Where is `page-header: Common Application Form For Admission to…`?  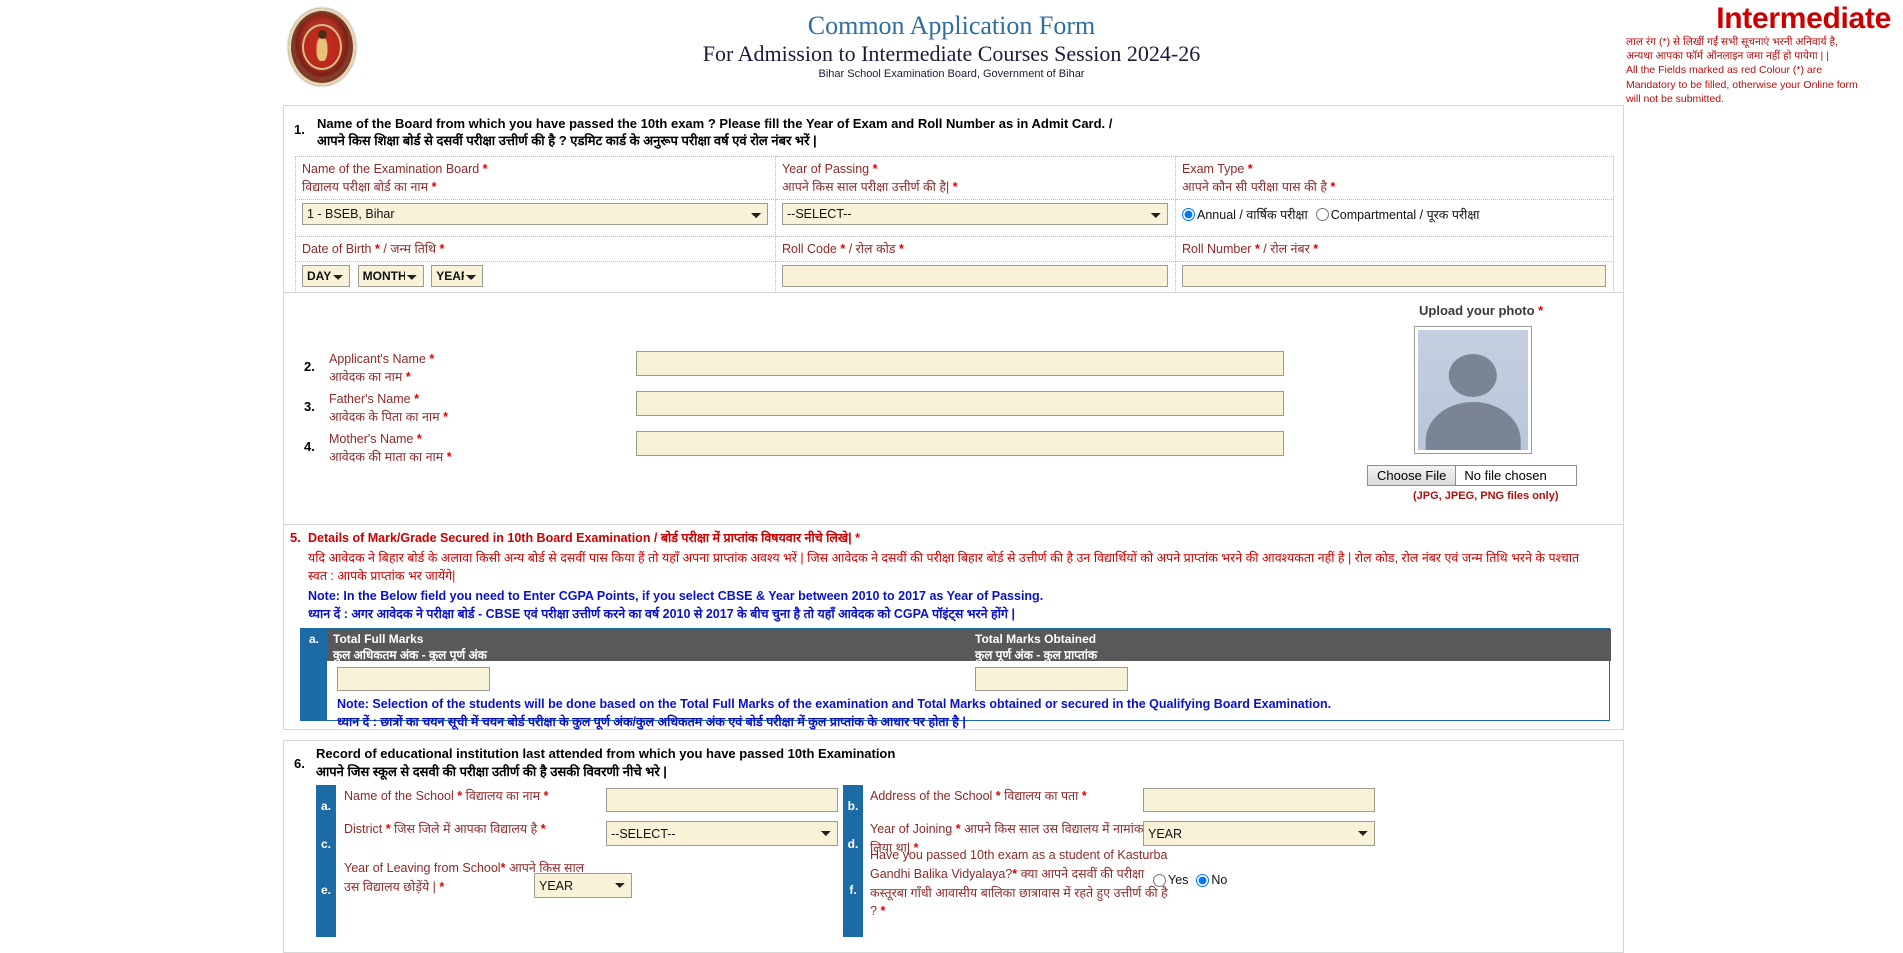 page-header: Common Application Form For Admission to… is located at coordinates (951, 52).